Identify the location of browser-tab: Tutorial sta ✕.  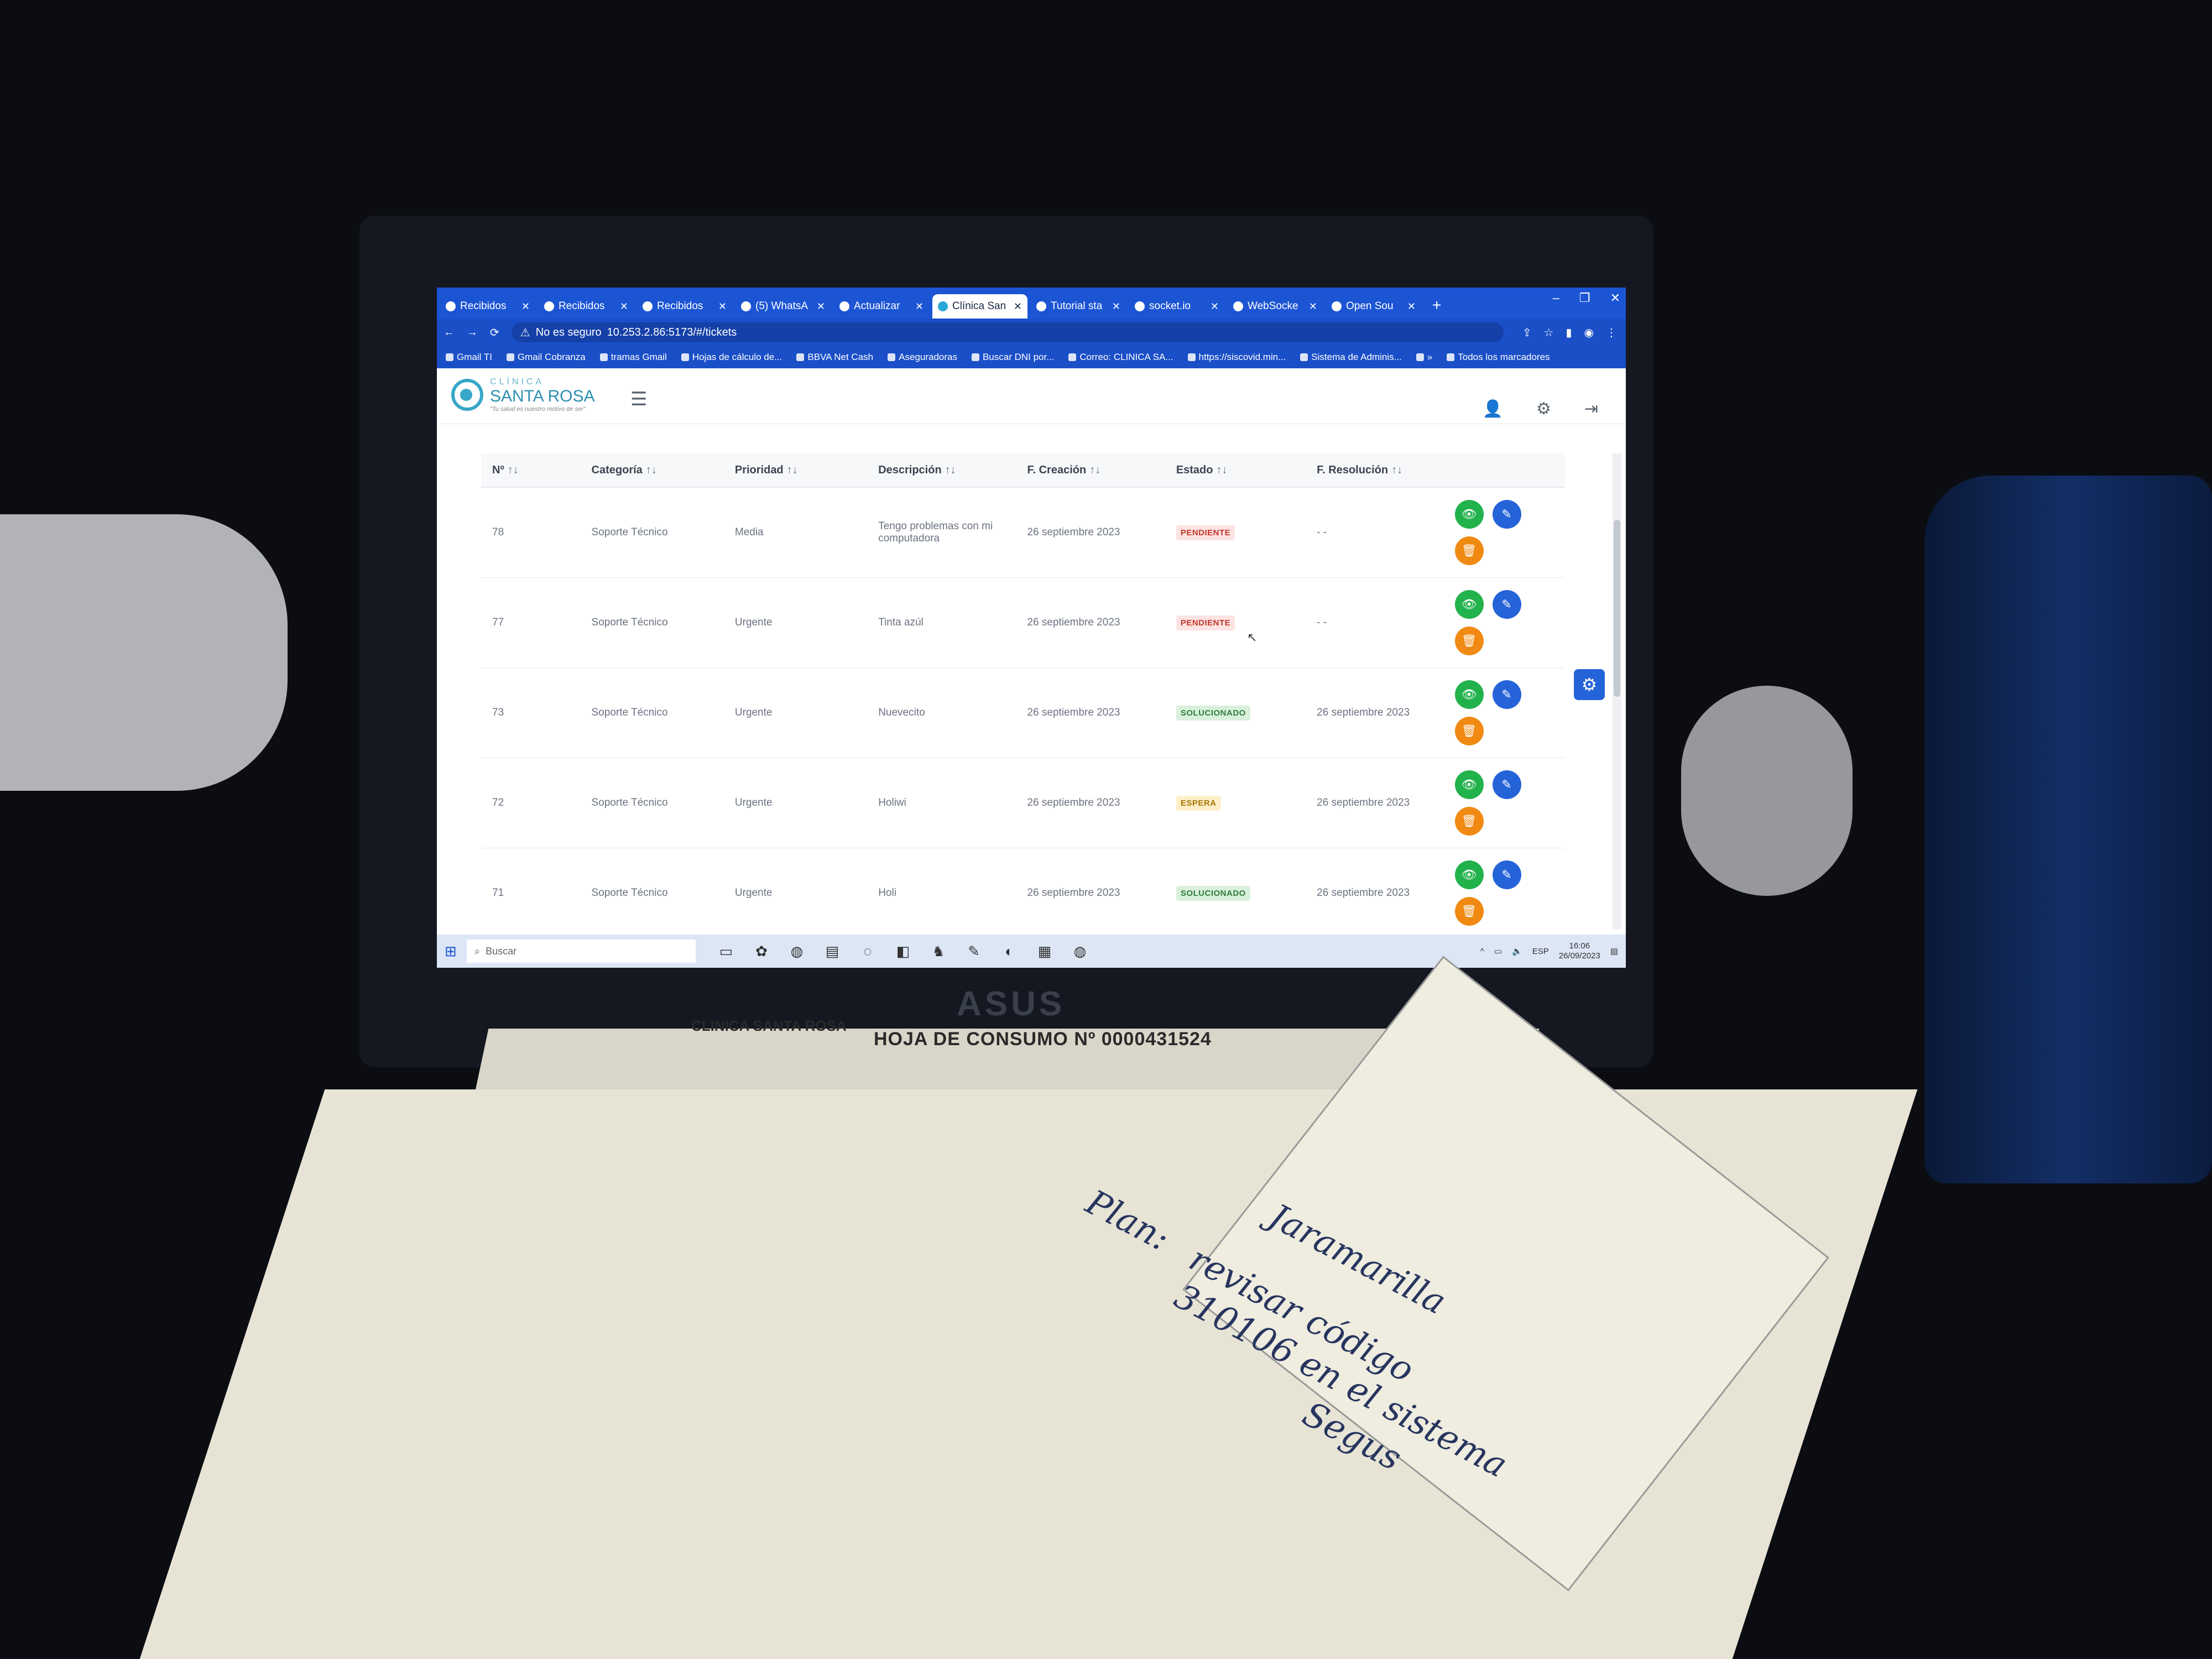
(1078, 306).